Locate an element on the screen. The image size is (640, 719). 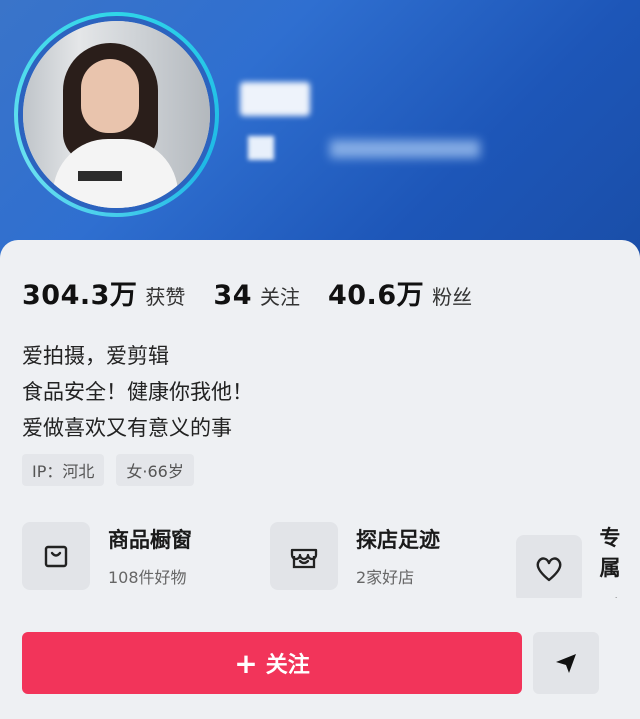
bio-line: 爱拍摄，爱剪辑 is located at coordinates (95, 356).